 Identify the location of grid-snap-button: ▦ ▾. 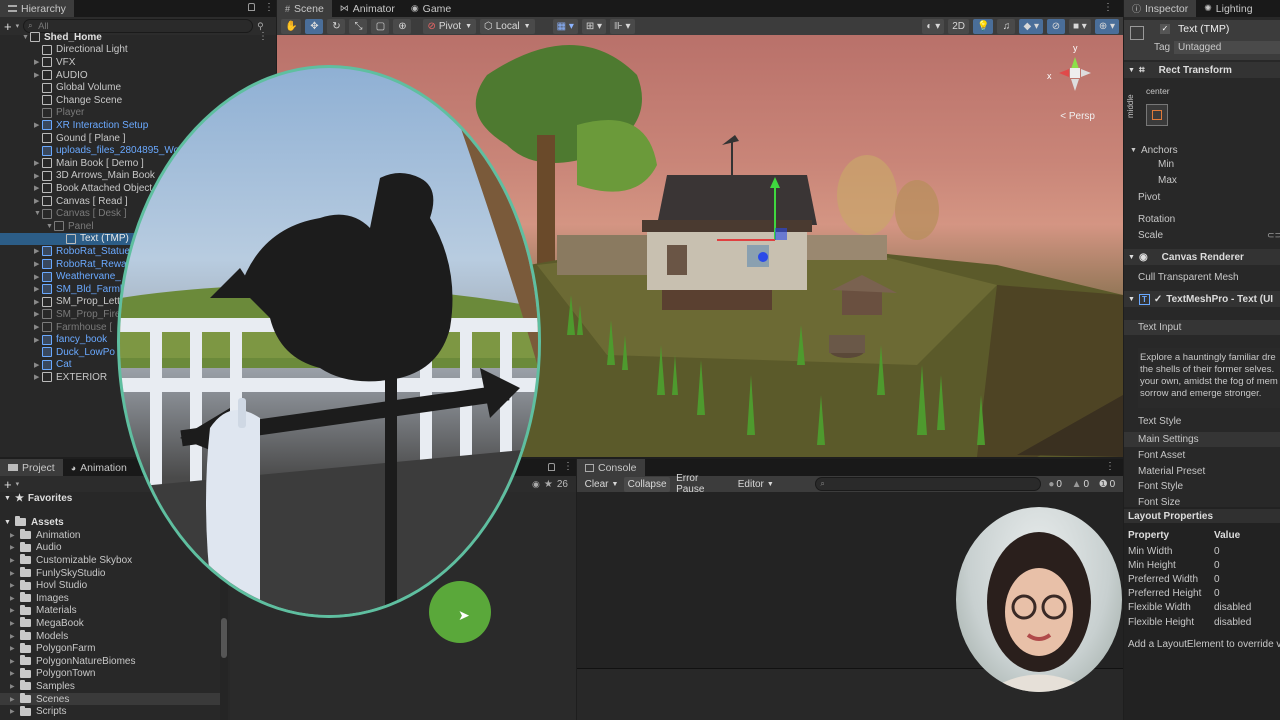
(565, 26).